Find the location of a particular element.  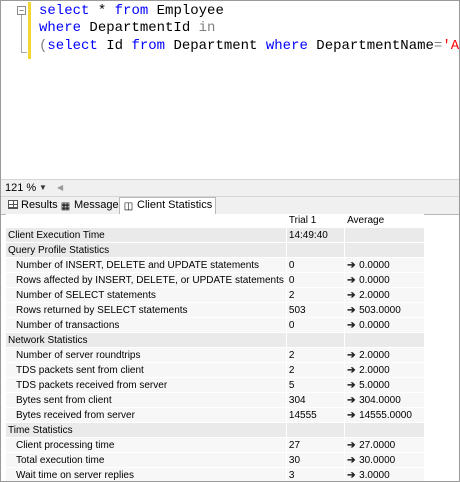

code-text: DepartmentName is located at coordinates (370, 46).